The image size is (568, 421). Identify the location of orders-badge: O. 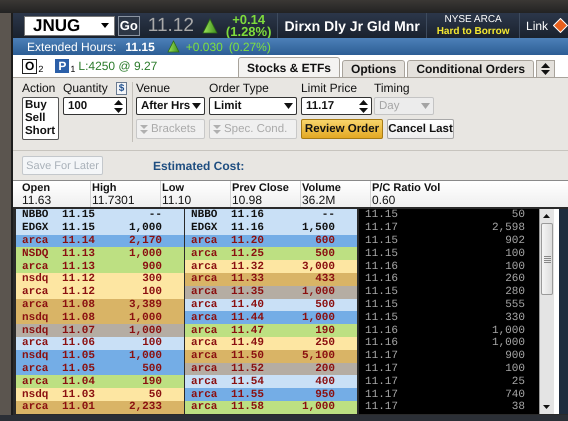
(30, 66).